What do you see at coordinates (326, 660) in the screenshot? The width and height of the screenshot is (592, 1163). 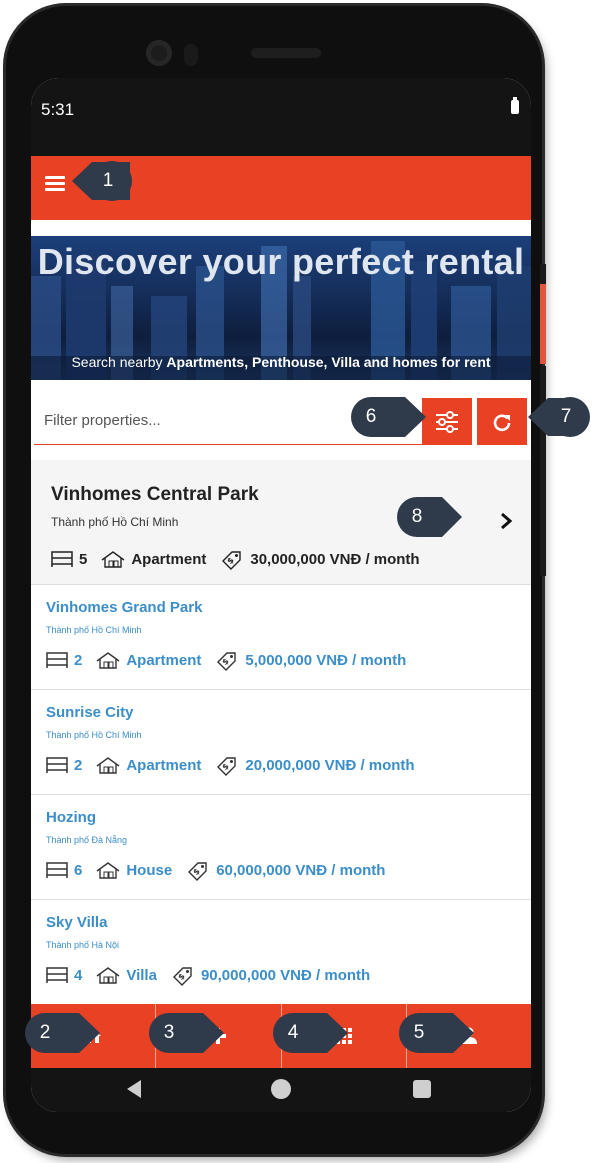 I see `listing-price: 5,000,000 VNĐ / month` at bounding box center [326, 660].